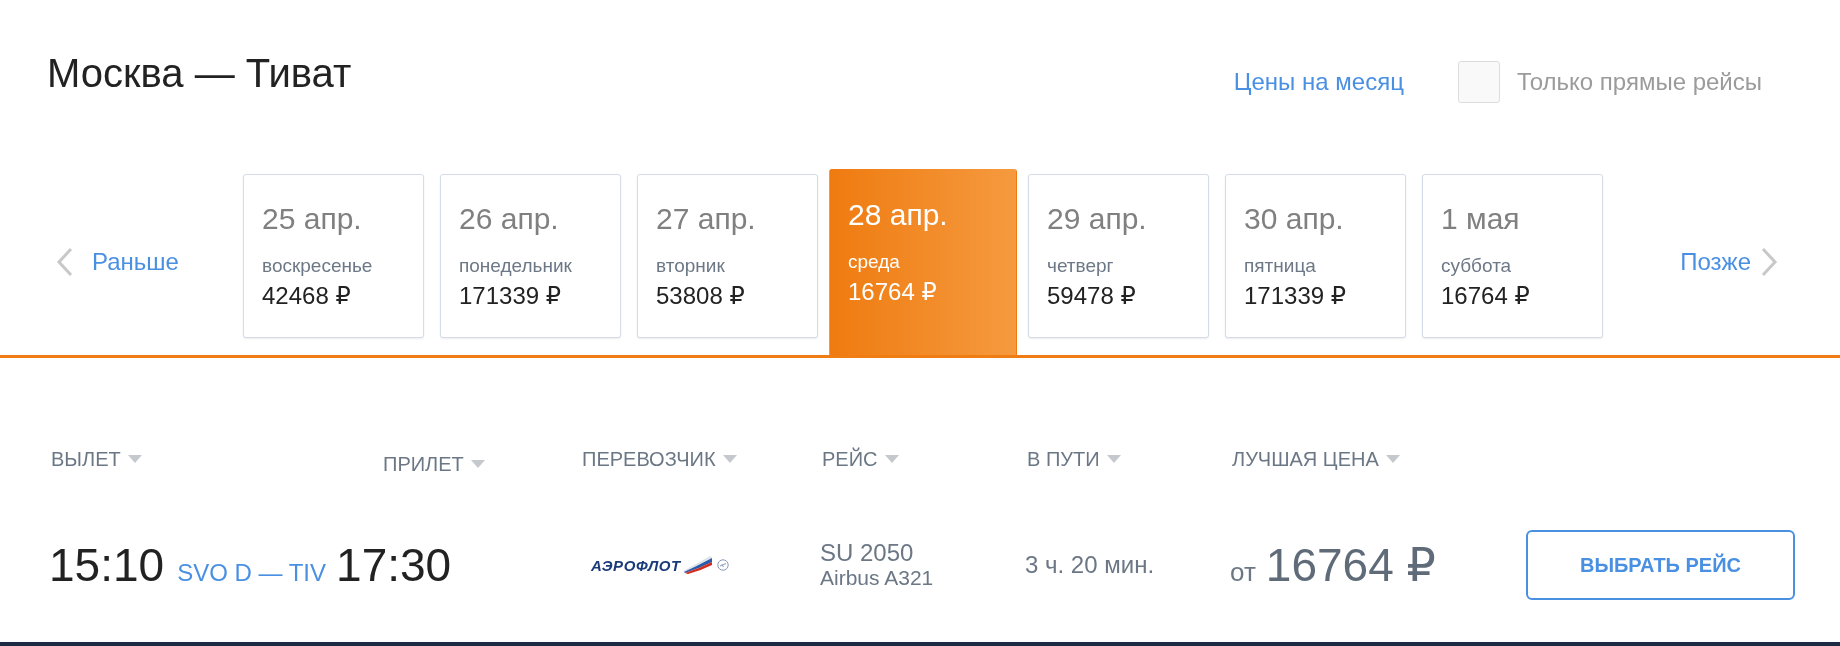  I want to click on date-card: 30 апр. пятница 171339 ₽, so click(1315, 256).